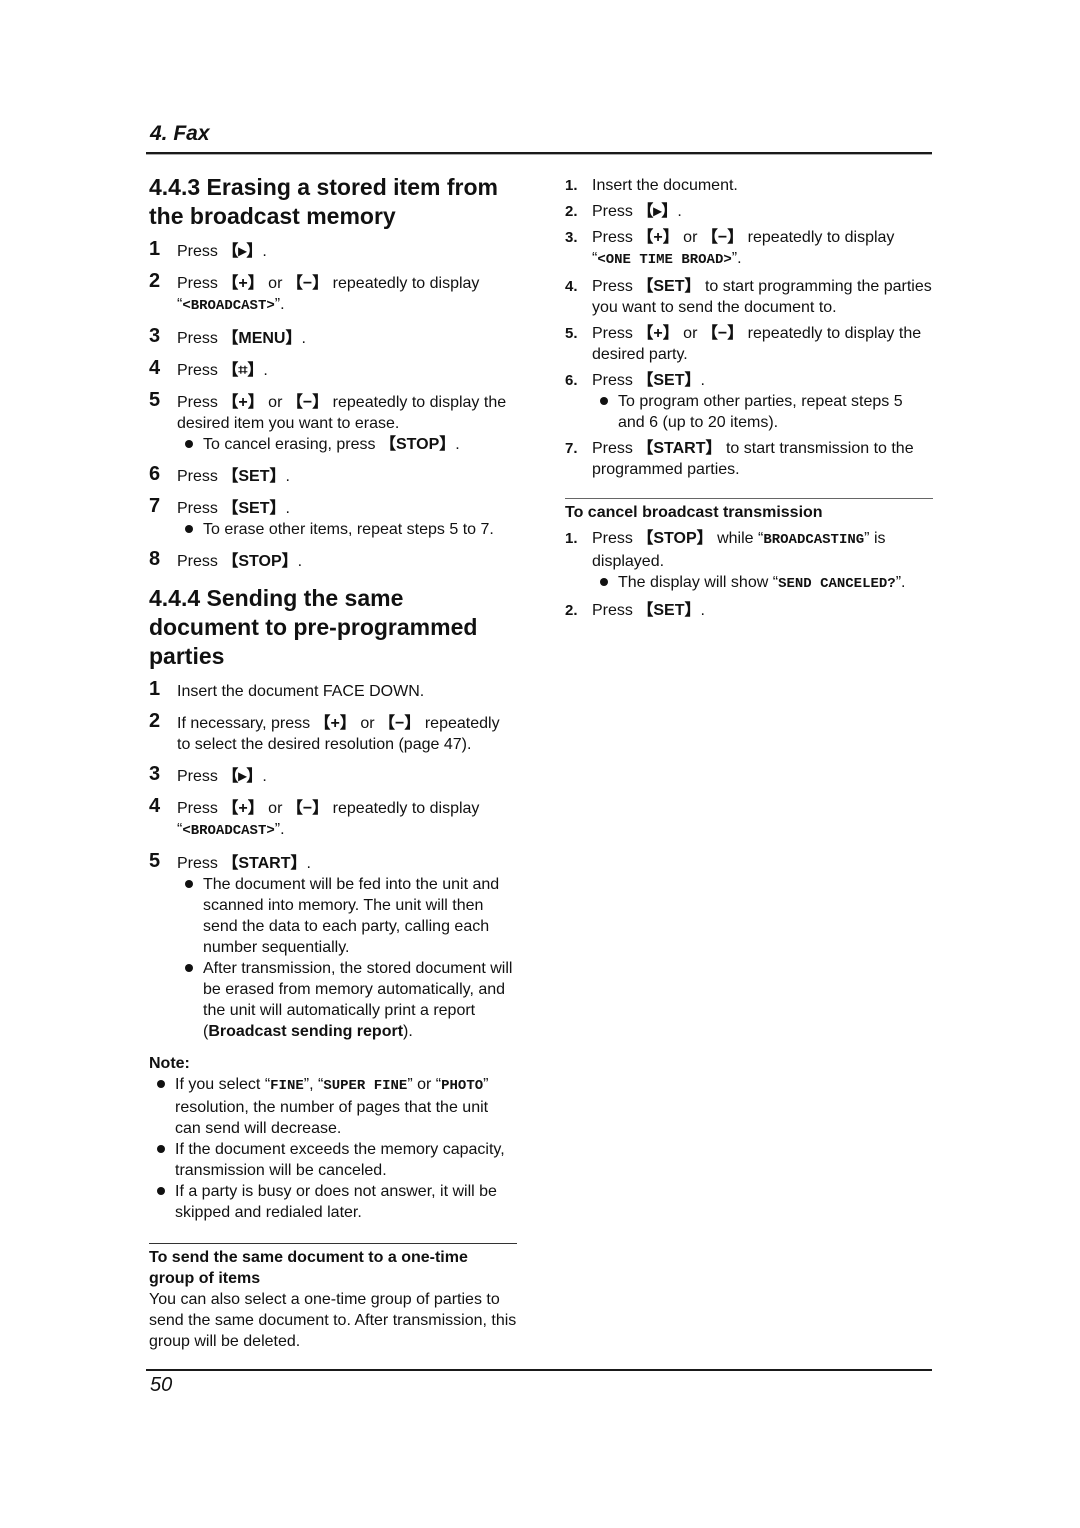  I want to click on step-text: while “, so click(738, 538).